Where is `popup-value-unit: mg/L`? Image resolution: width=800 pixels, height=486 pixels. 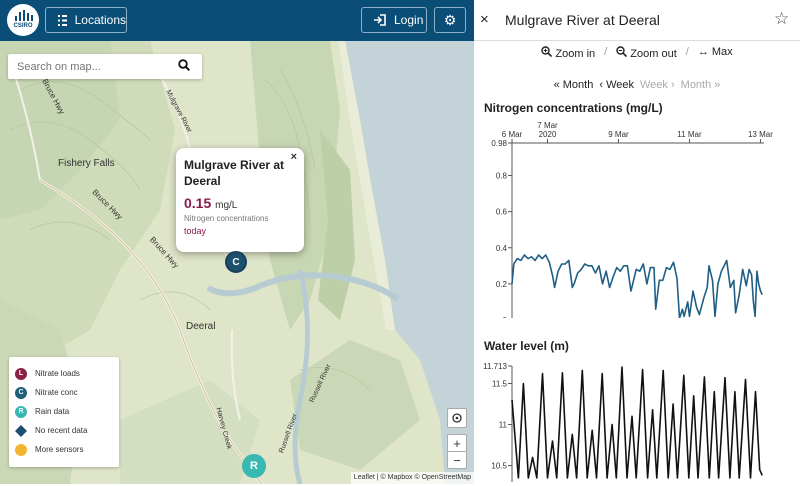 popup-value-unit: mg/L is located at coordinates (226, 205).